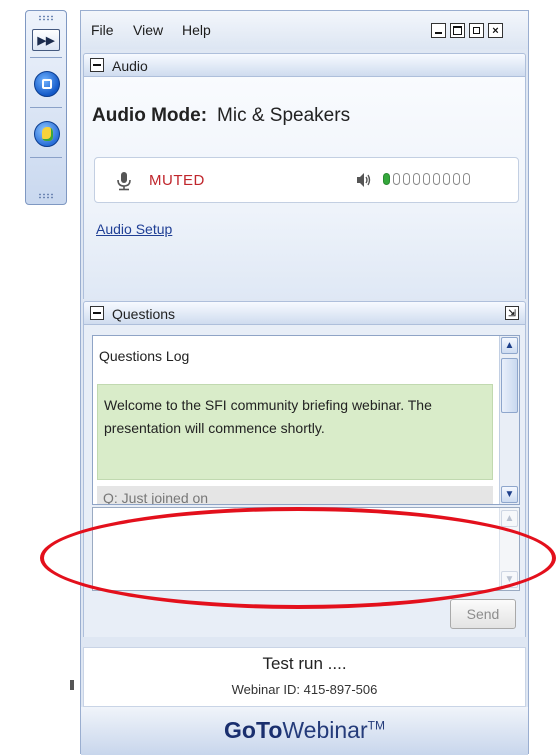  What do you see at coordinates (150, 115) in the screenshot?
I see `audio-mode-label: Audio Mode:` at bounding box center [150, 115].